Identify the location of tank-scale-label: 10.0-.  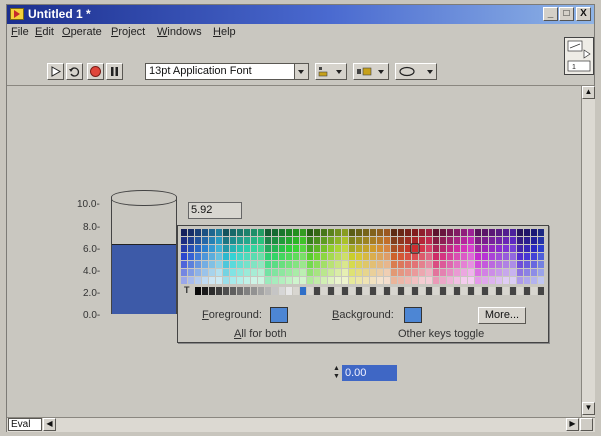
(88, 204).